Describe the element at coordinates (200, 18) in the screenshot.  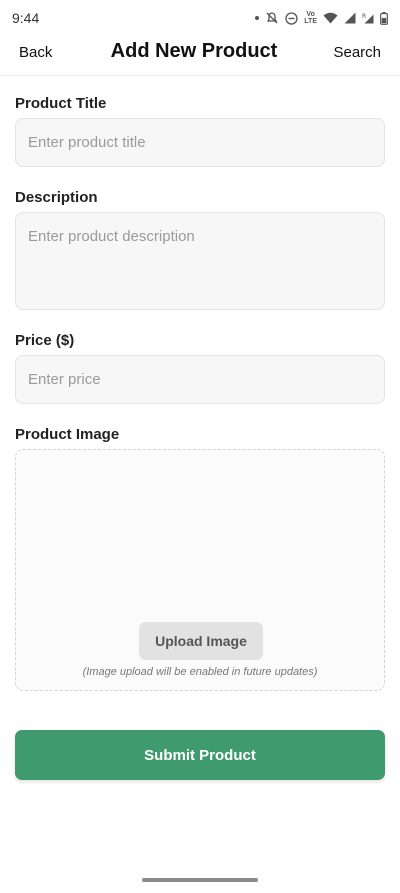
I see `status-bar: 9:44 Vo LTE R` at that location.